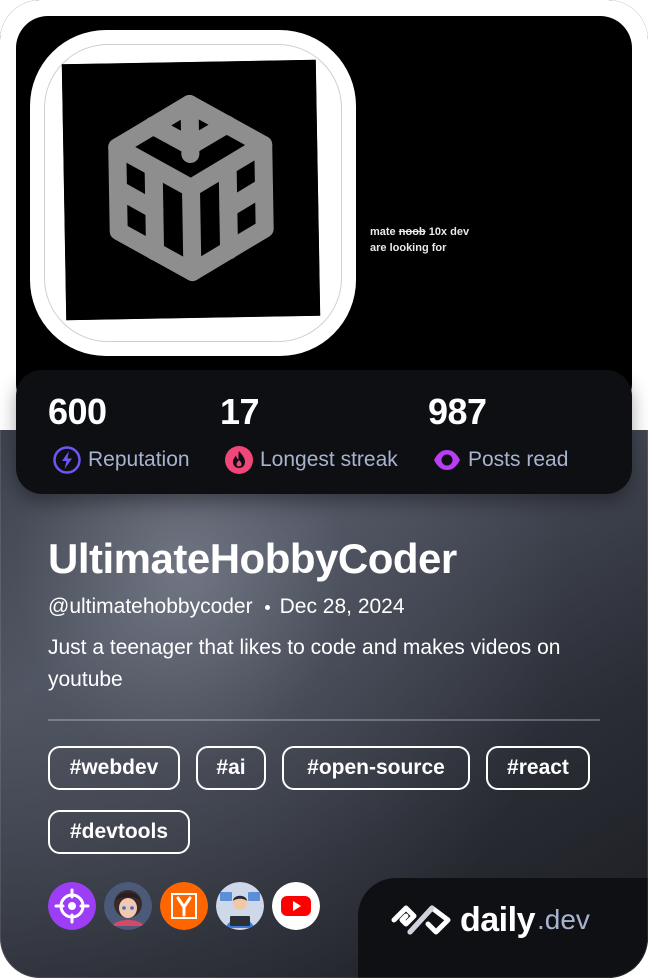 This screenshot has width=648, height=978. I want to click on longest-streak-value: 17, so click(240, 411).